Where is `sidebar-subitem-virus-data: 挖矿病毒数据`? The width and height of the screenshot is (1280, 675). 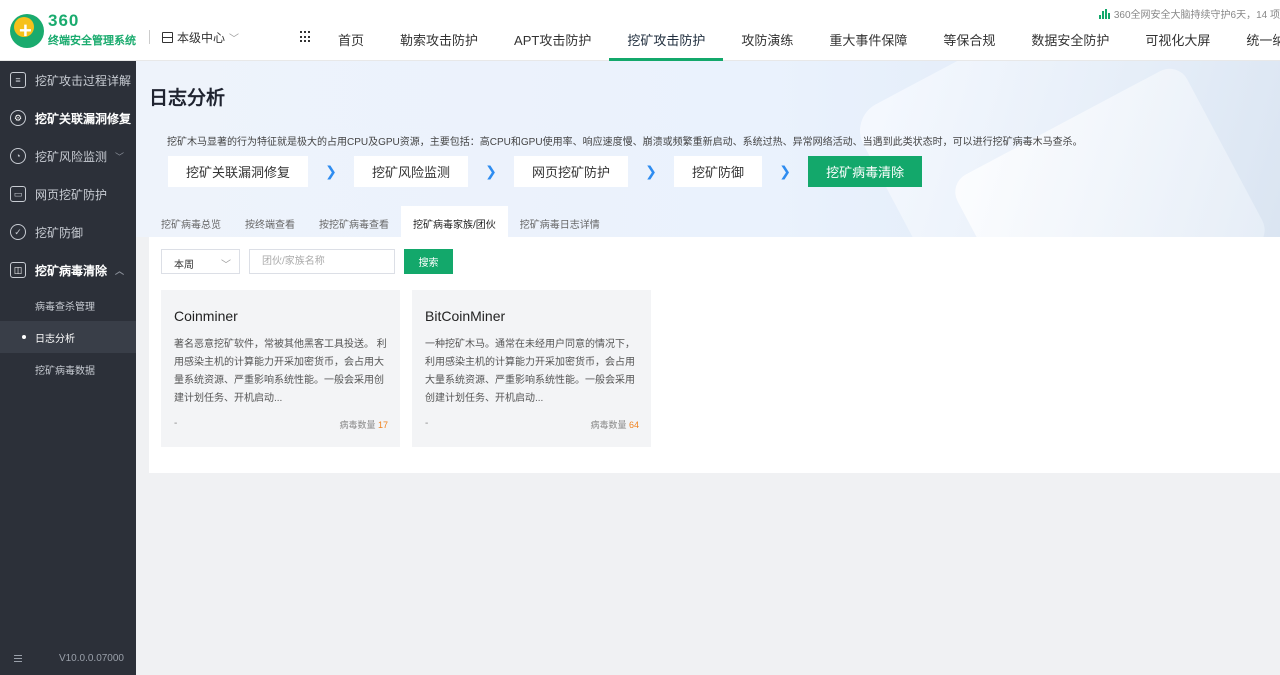
sidebar-subitem-virus-data: 挖矿病毒数据 is located at coordinates (68, 369).